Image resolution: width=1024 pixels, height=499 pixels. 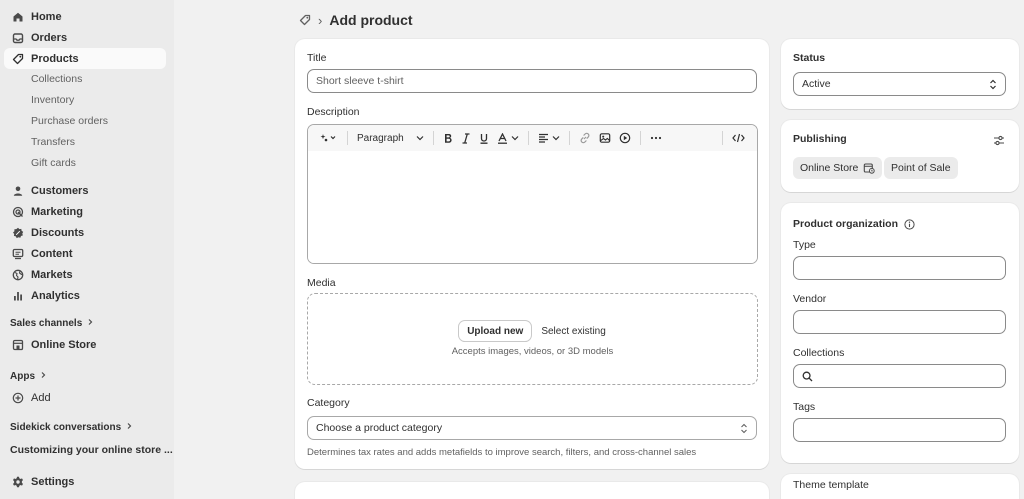 What do you see at coordinates (532, 207) in the screenshot?
I see `description-textarea` at bounding box center [532, 207].